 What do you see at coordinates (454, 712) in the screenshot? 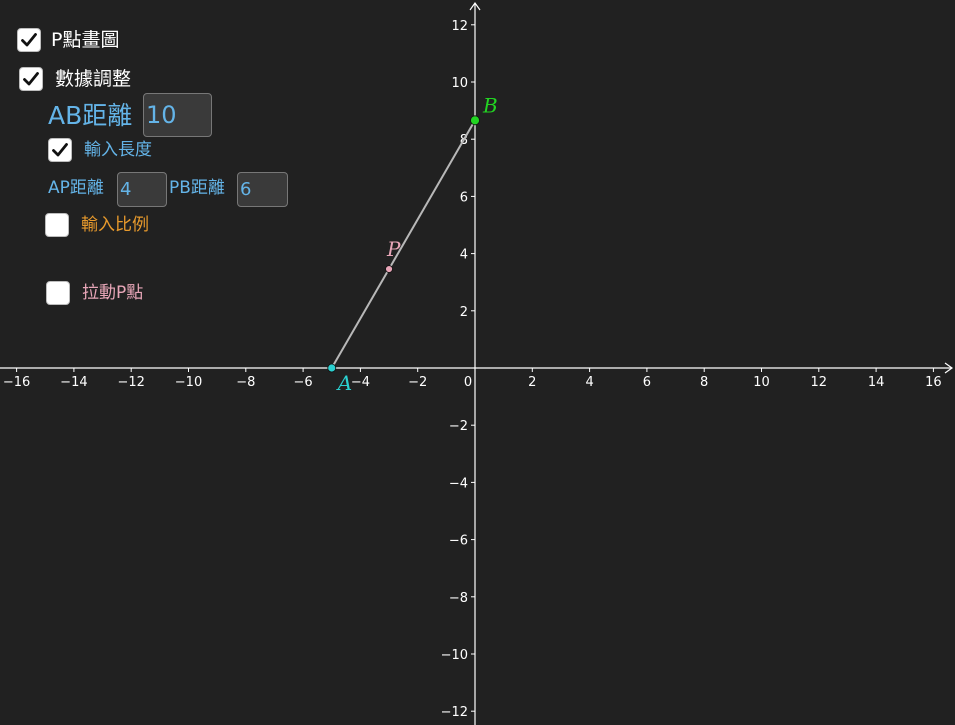
I see `y-tick-label: −12` at bounding box center [454, 712].